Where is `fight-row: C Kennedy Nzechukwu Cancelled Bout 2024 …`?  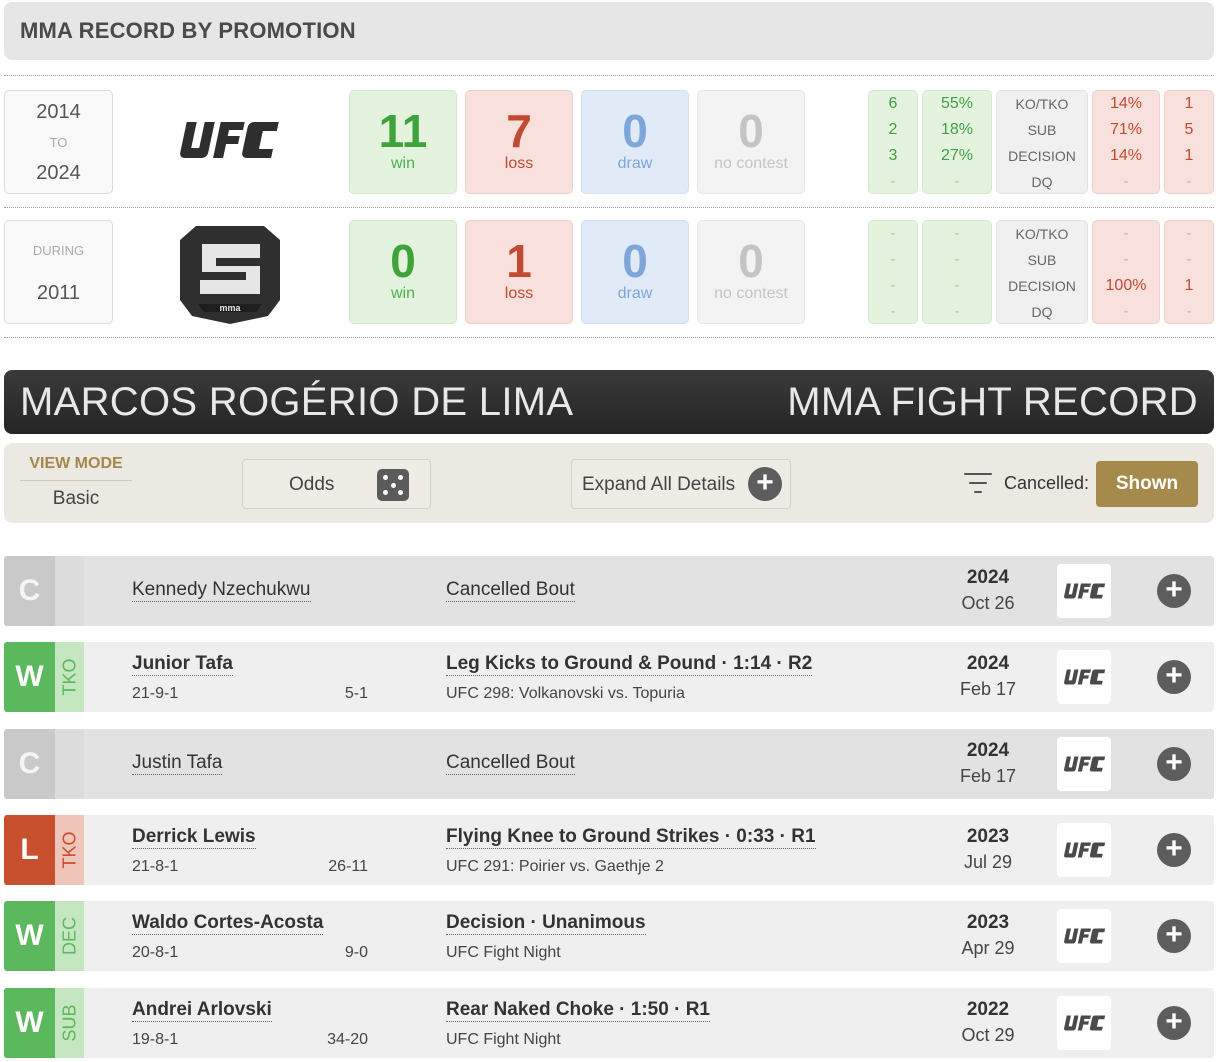 fight-row: C Kennedy Nzechukwu Cancelled Bout 2024 … is located at coordinates (609, 591).